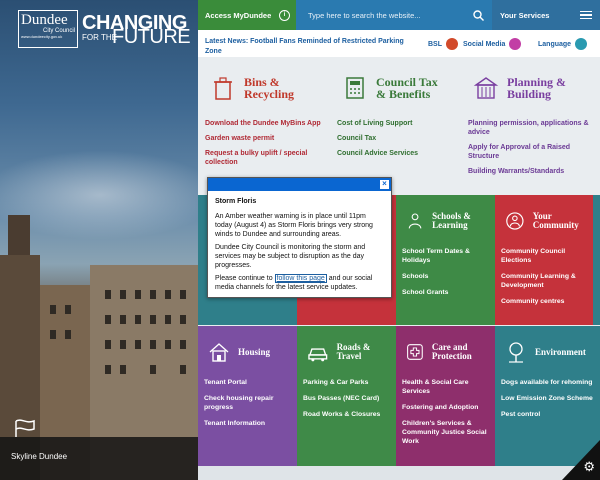  I want to click on bins-recycling-heading: Bins & Recycling, so click(263, 88).